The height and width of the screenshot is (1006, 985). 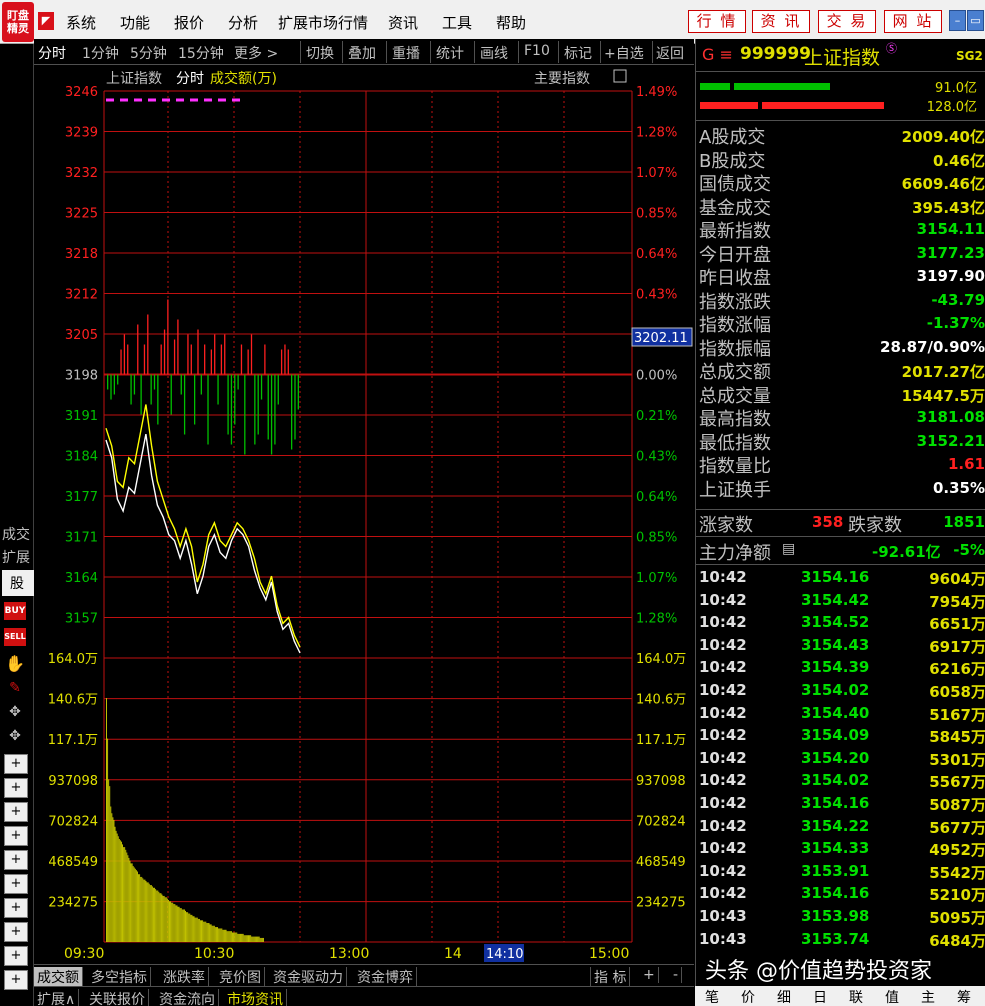 I want to click on quick-website-button: 网 站, so click(x=913, y=21).